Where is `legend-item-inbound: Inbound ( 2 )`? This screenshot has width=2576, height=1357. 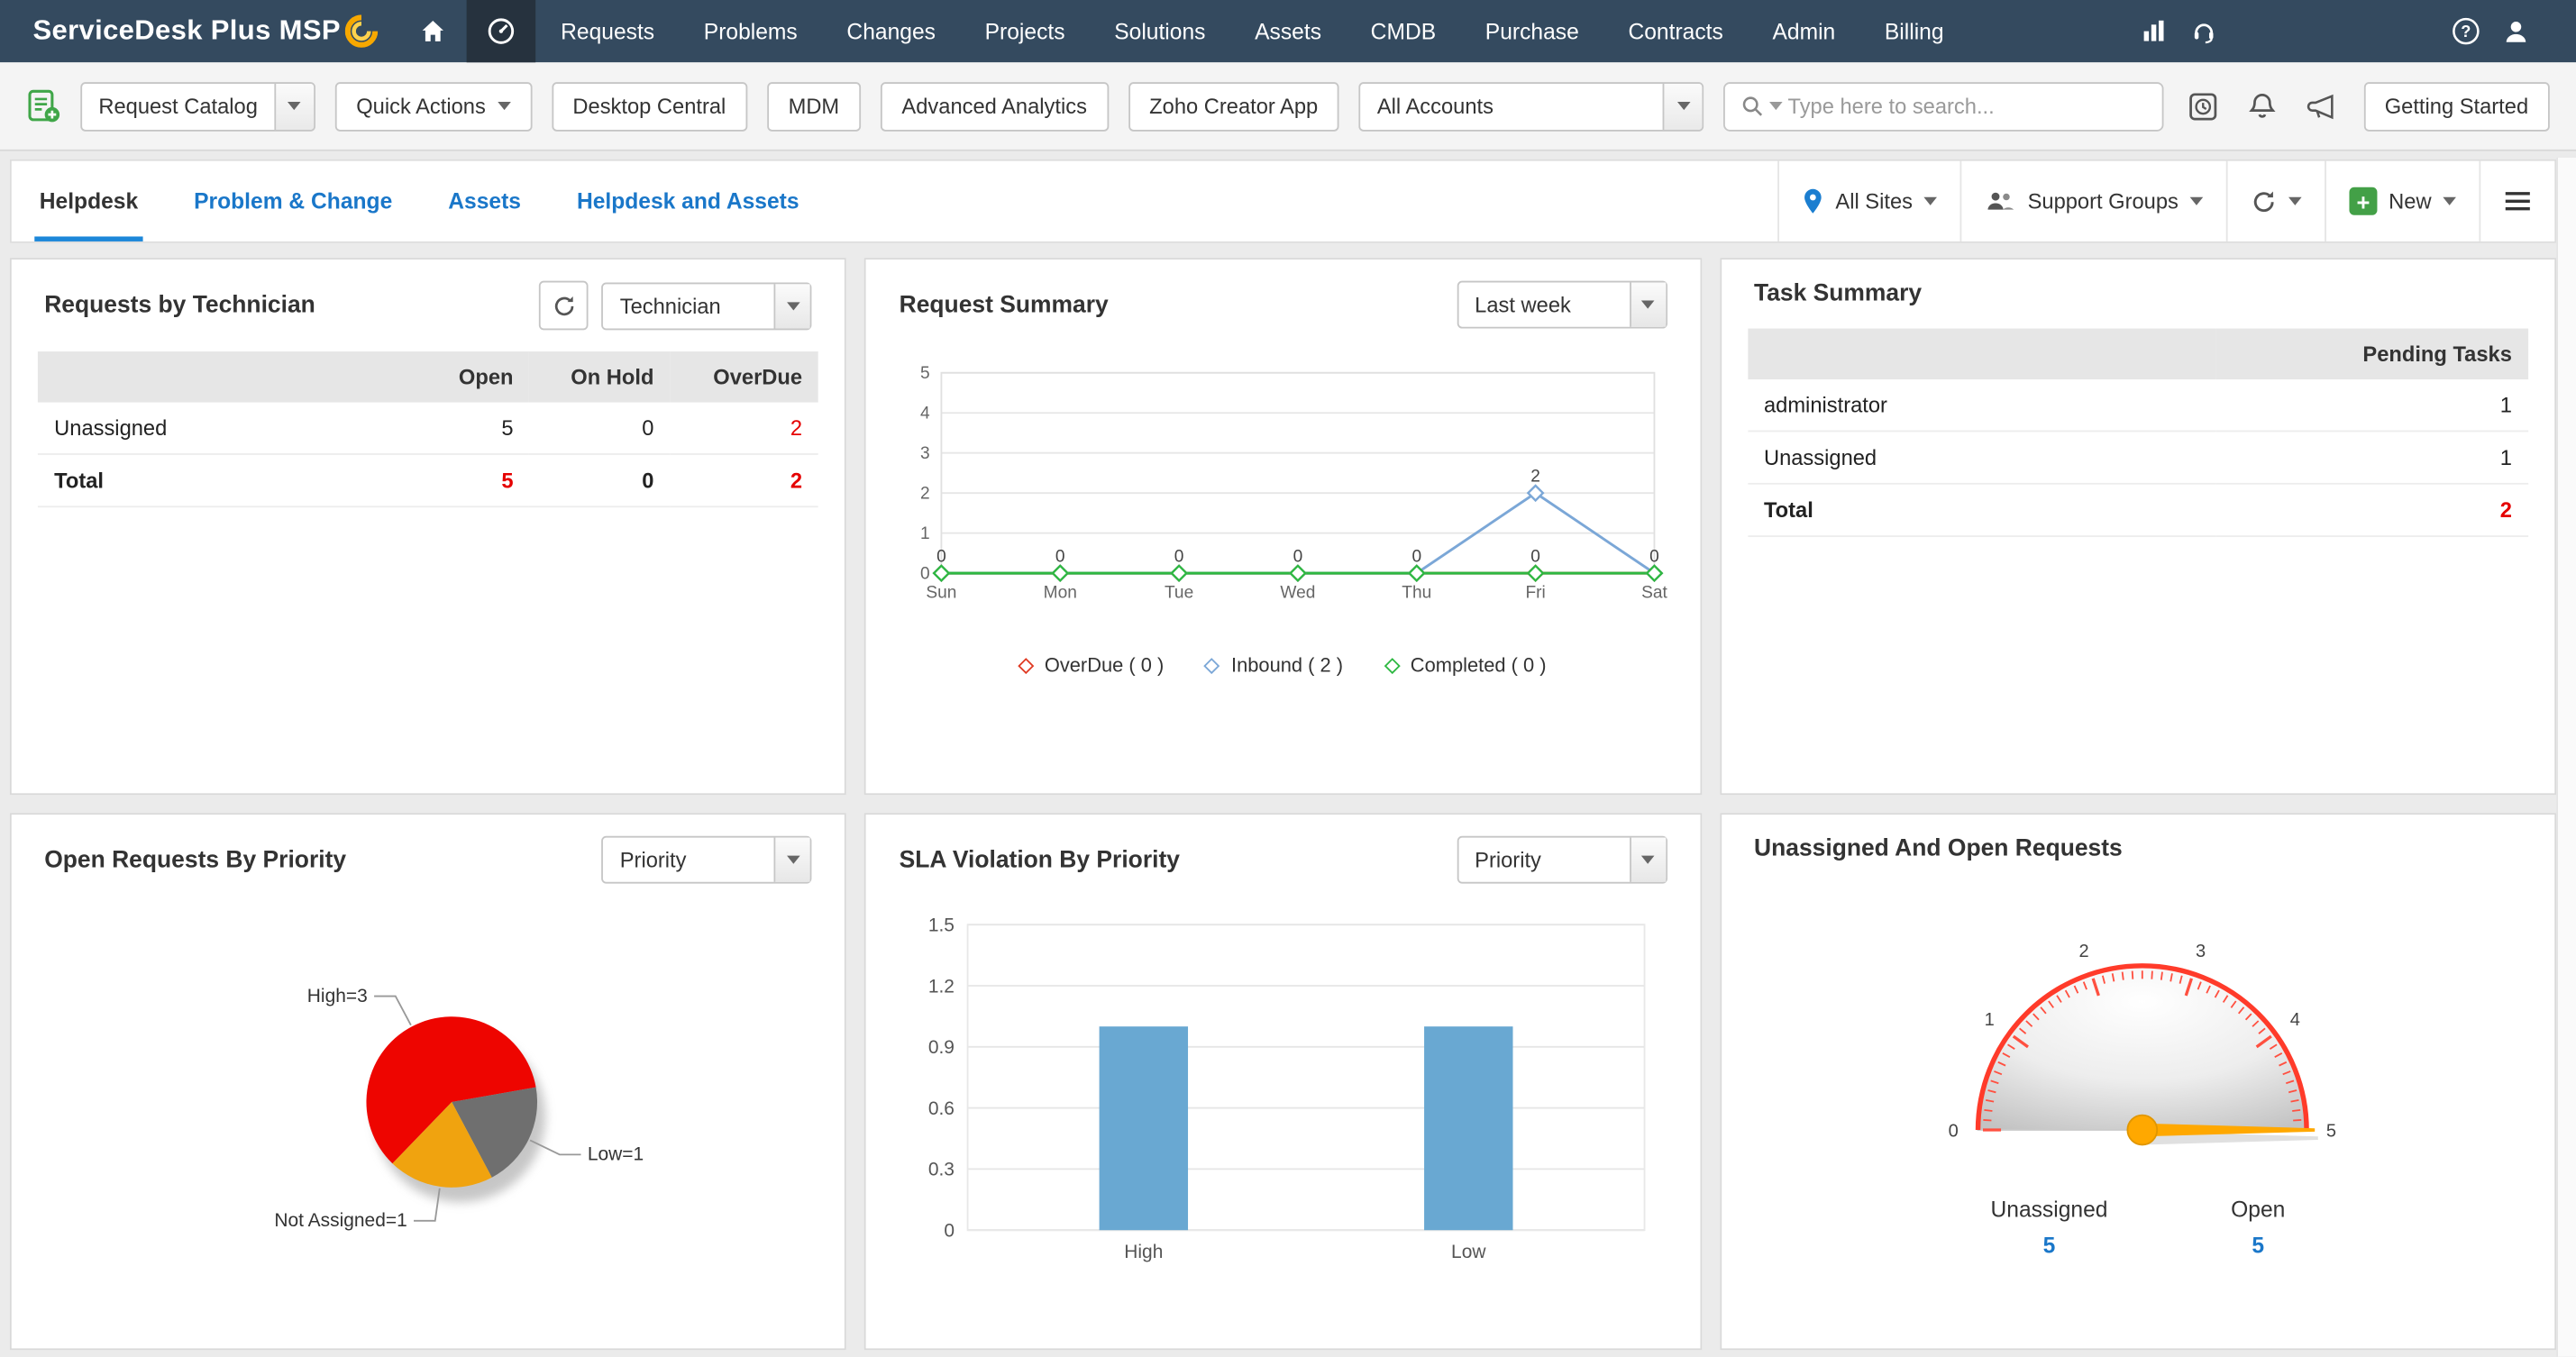 legend-item-inbound: Inbound ( 2 ) is located at coordinates (1273, 665).